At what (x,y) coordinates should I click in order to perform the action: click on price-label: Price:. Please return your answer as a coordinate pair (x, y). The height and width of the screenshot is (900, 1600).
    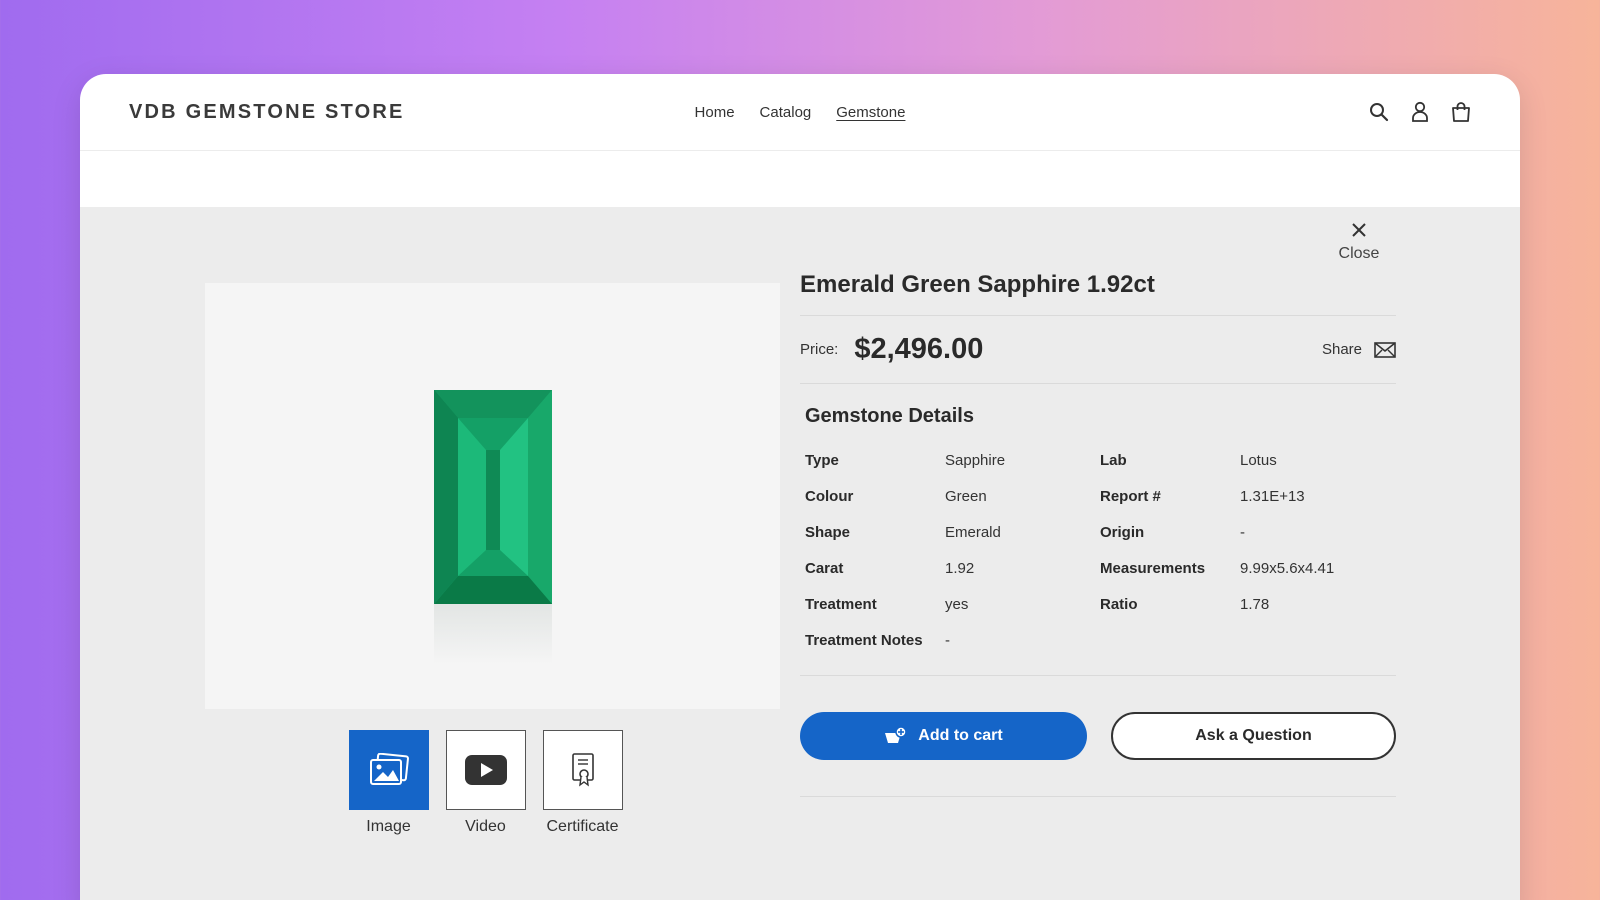
    Looking at the image, I should click on (819, 349).